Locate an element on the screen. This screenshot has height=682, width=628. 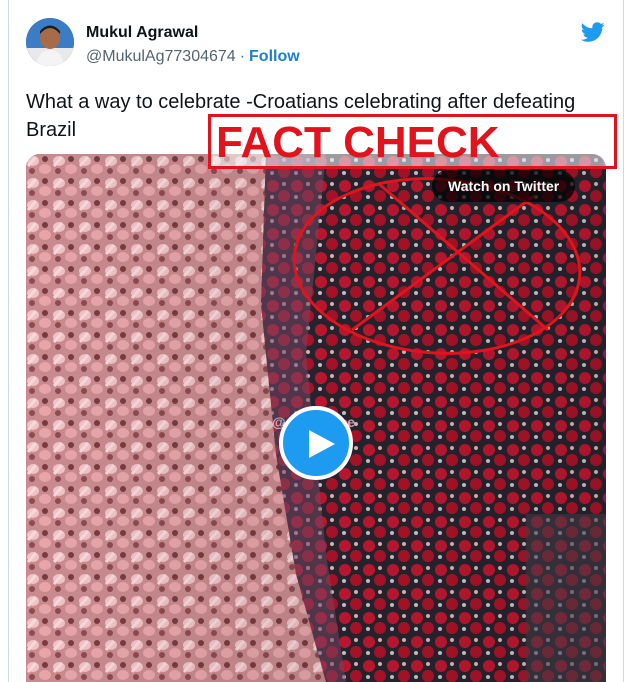
fact-check-label: FACT CHECK is located at coordinates (358, 142).